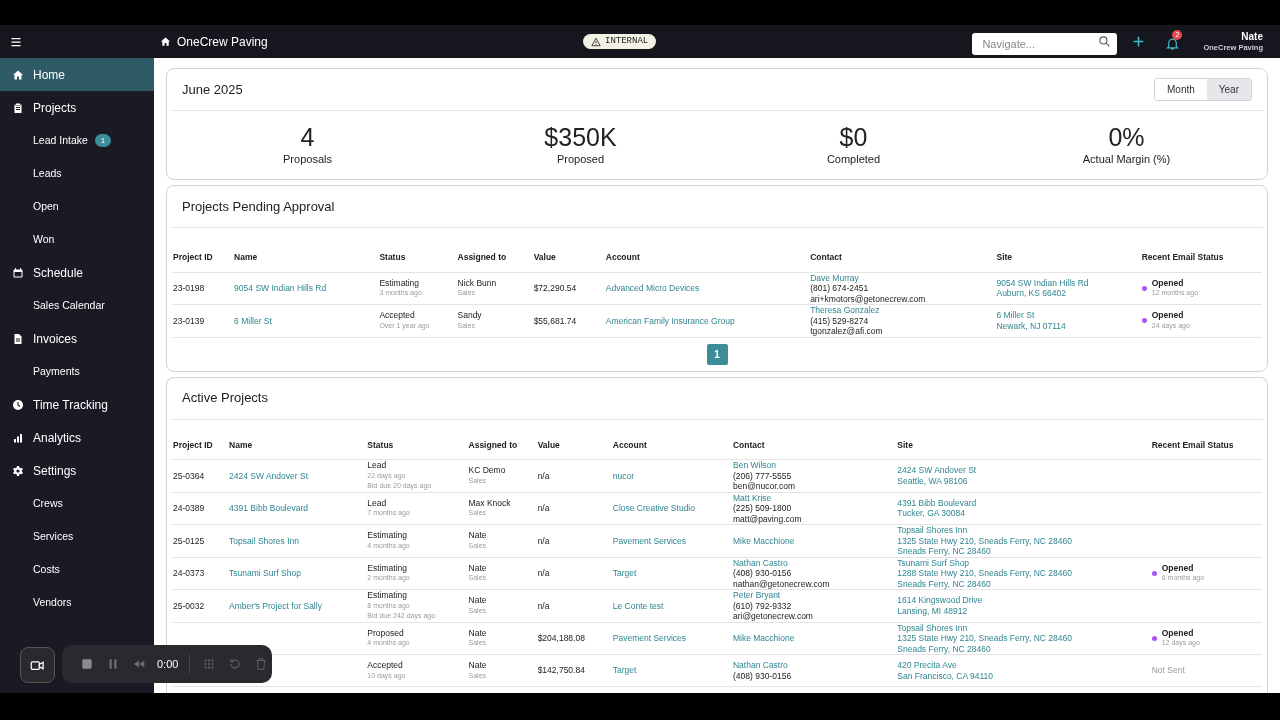  Describe the element at coordinates (1168, 315) in the screenshot. I see `email-status: Opened` at that location.